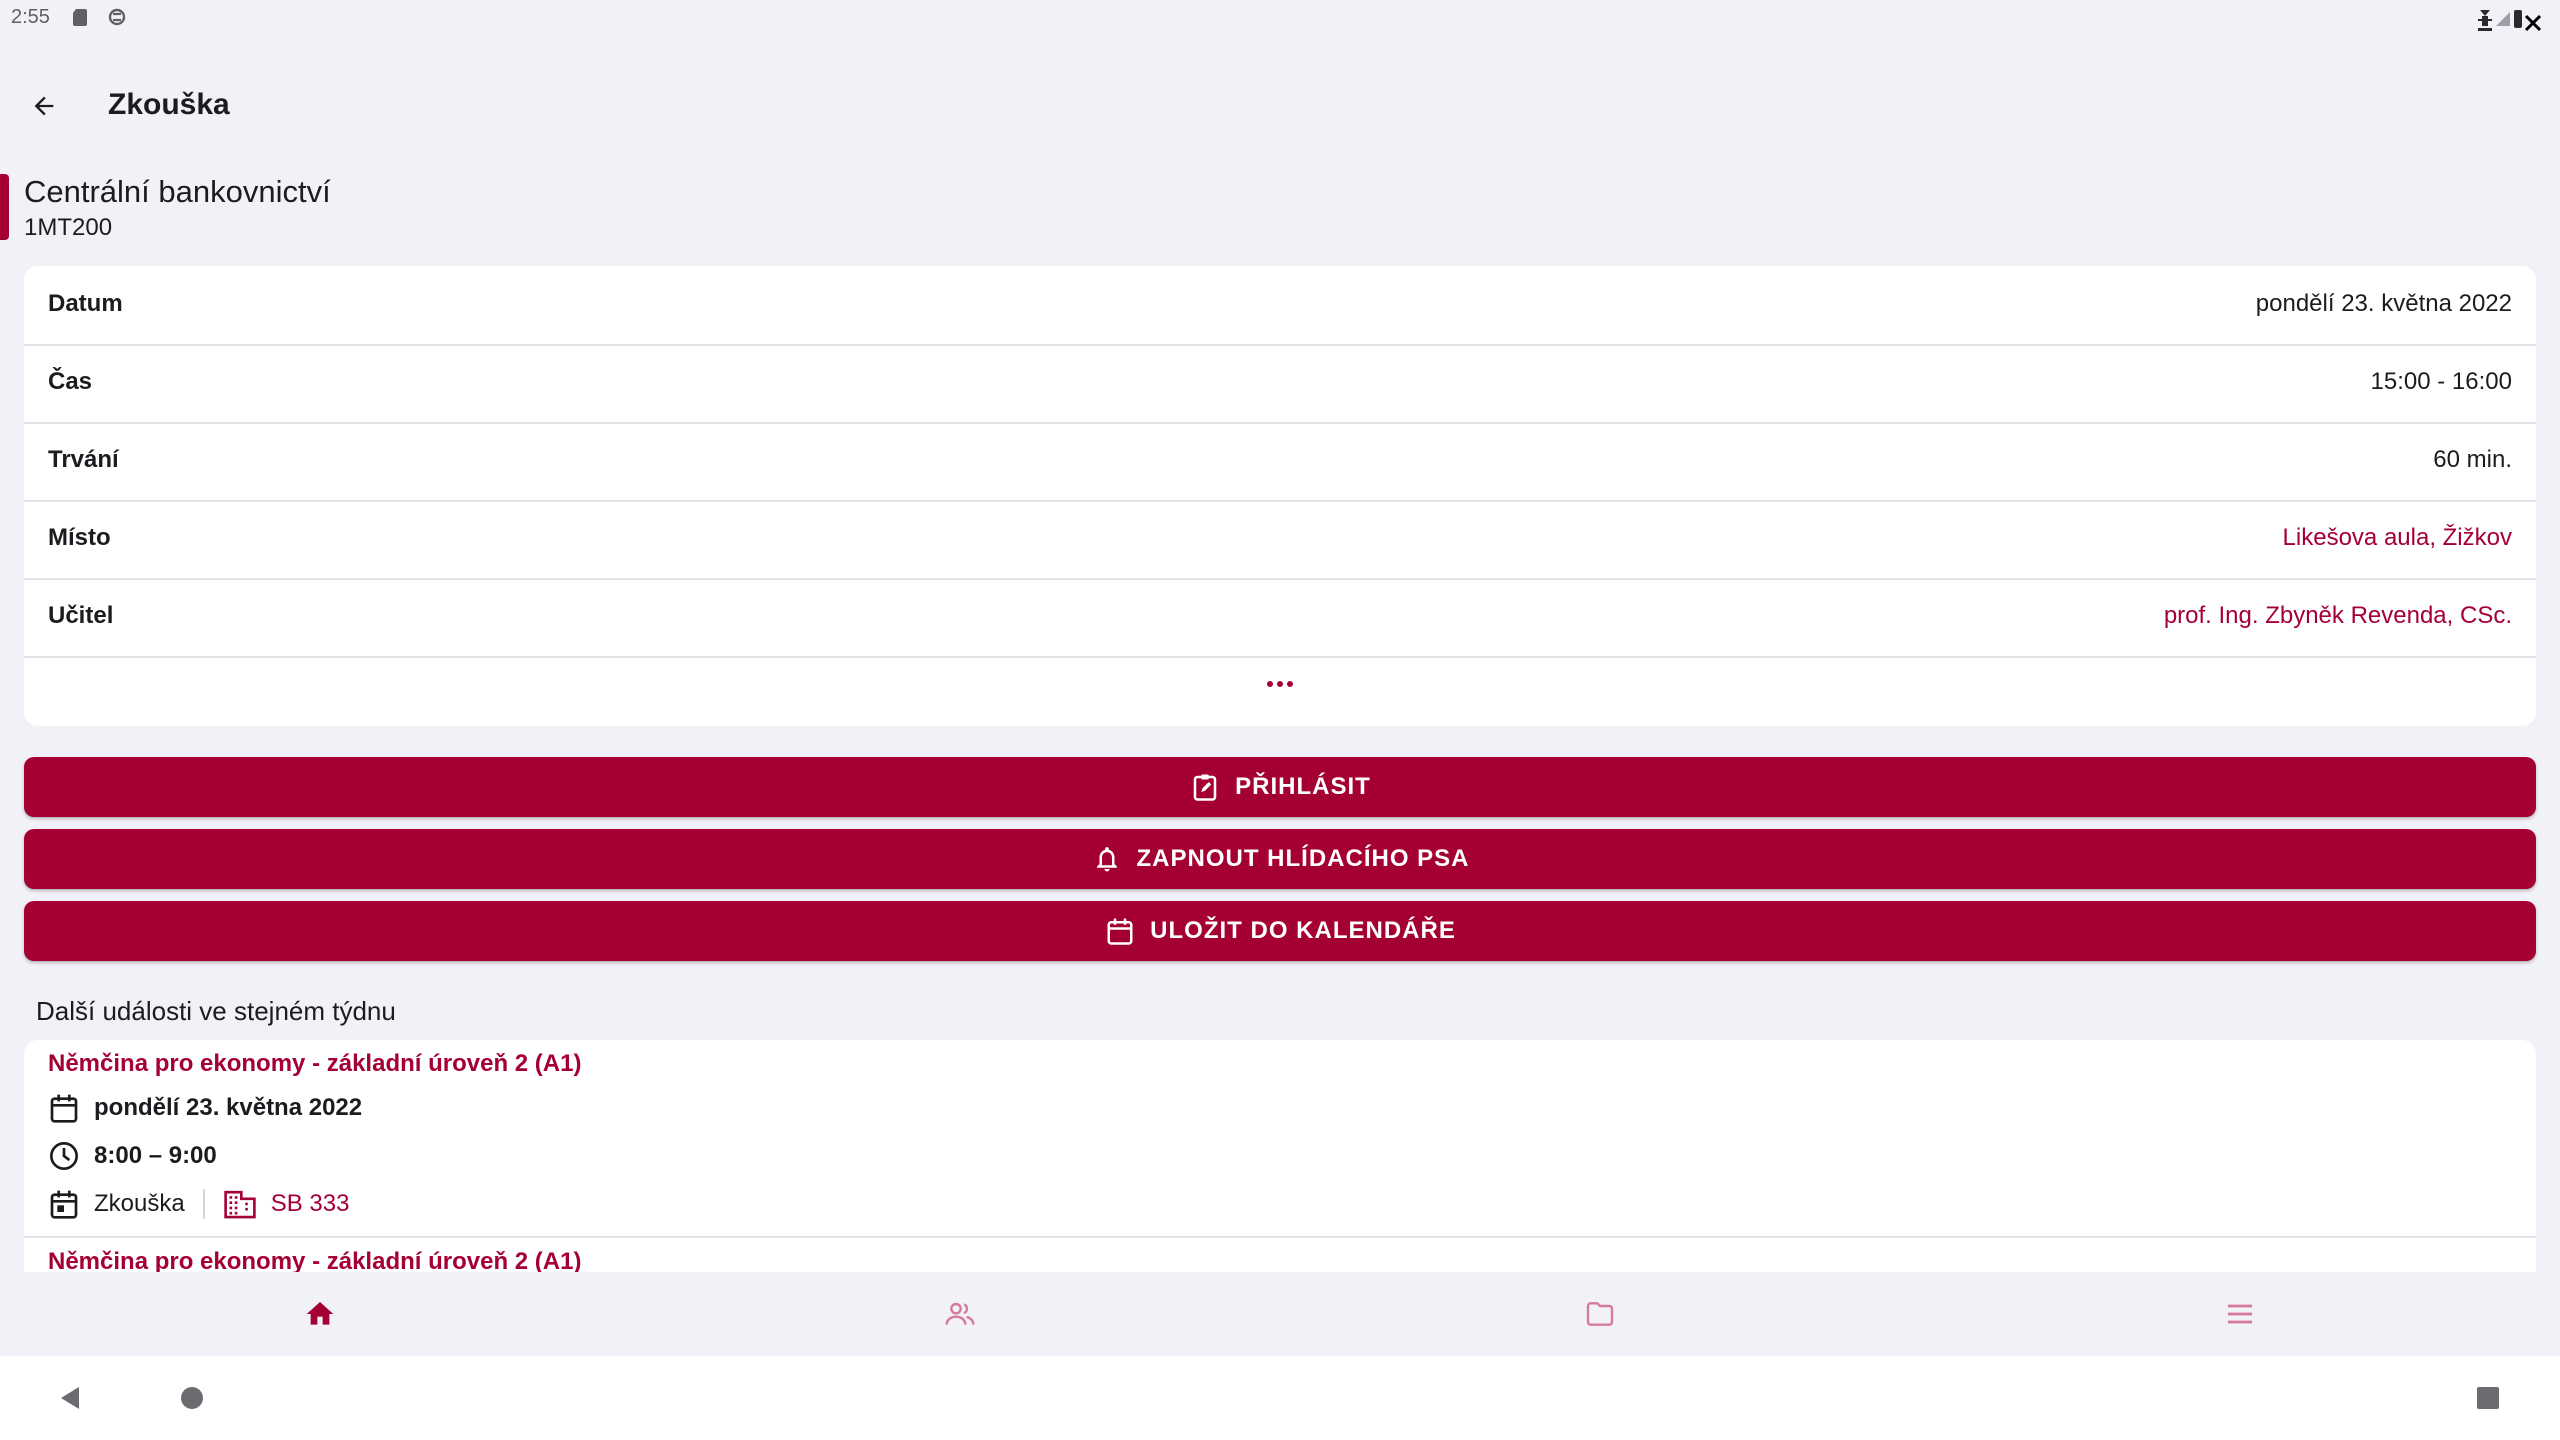 This screenshot has height=1440, width=2560. I want to click on status-time: 2:55, so click(30, 17).